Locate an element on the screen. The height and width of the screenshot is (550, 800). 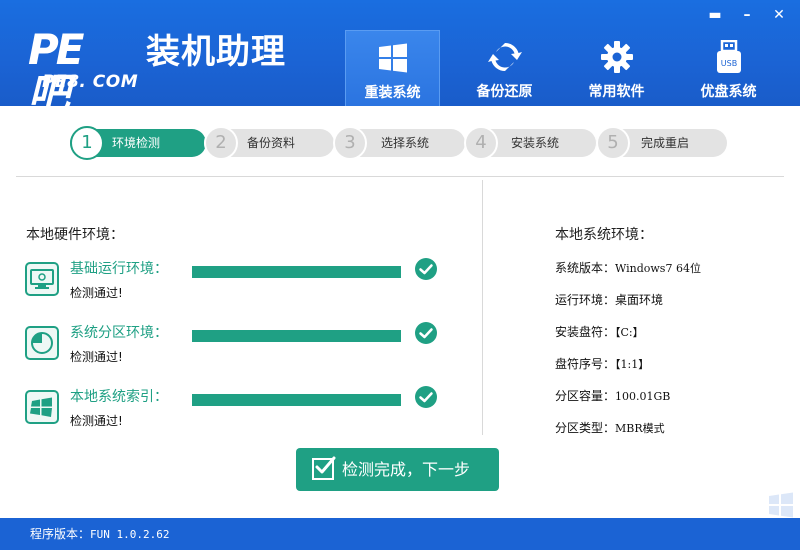
step-install-system: 4 安装系统 is located at coordinates (530, 143).